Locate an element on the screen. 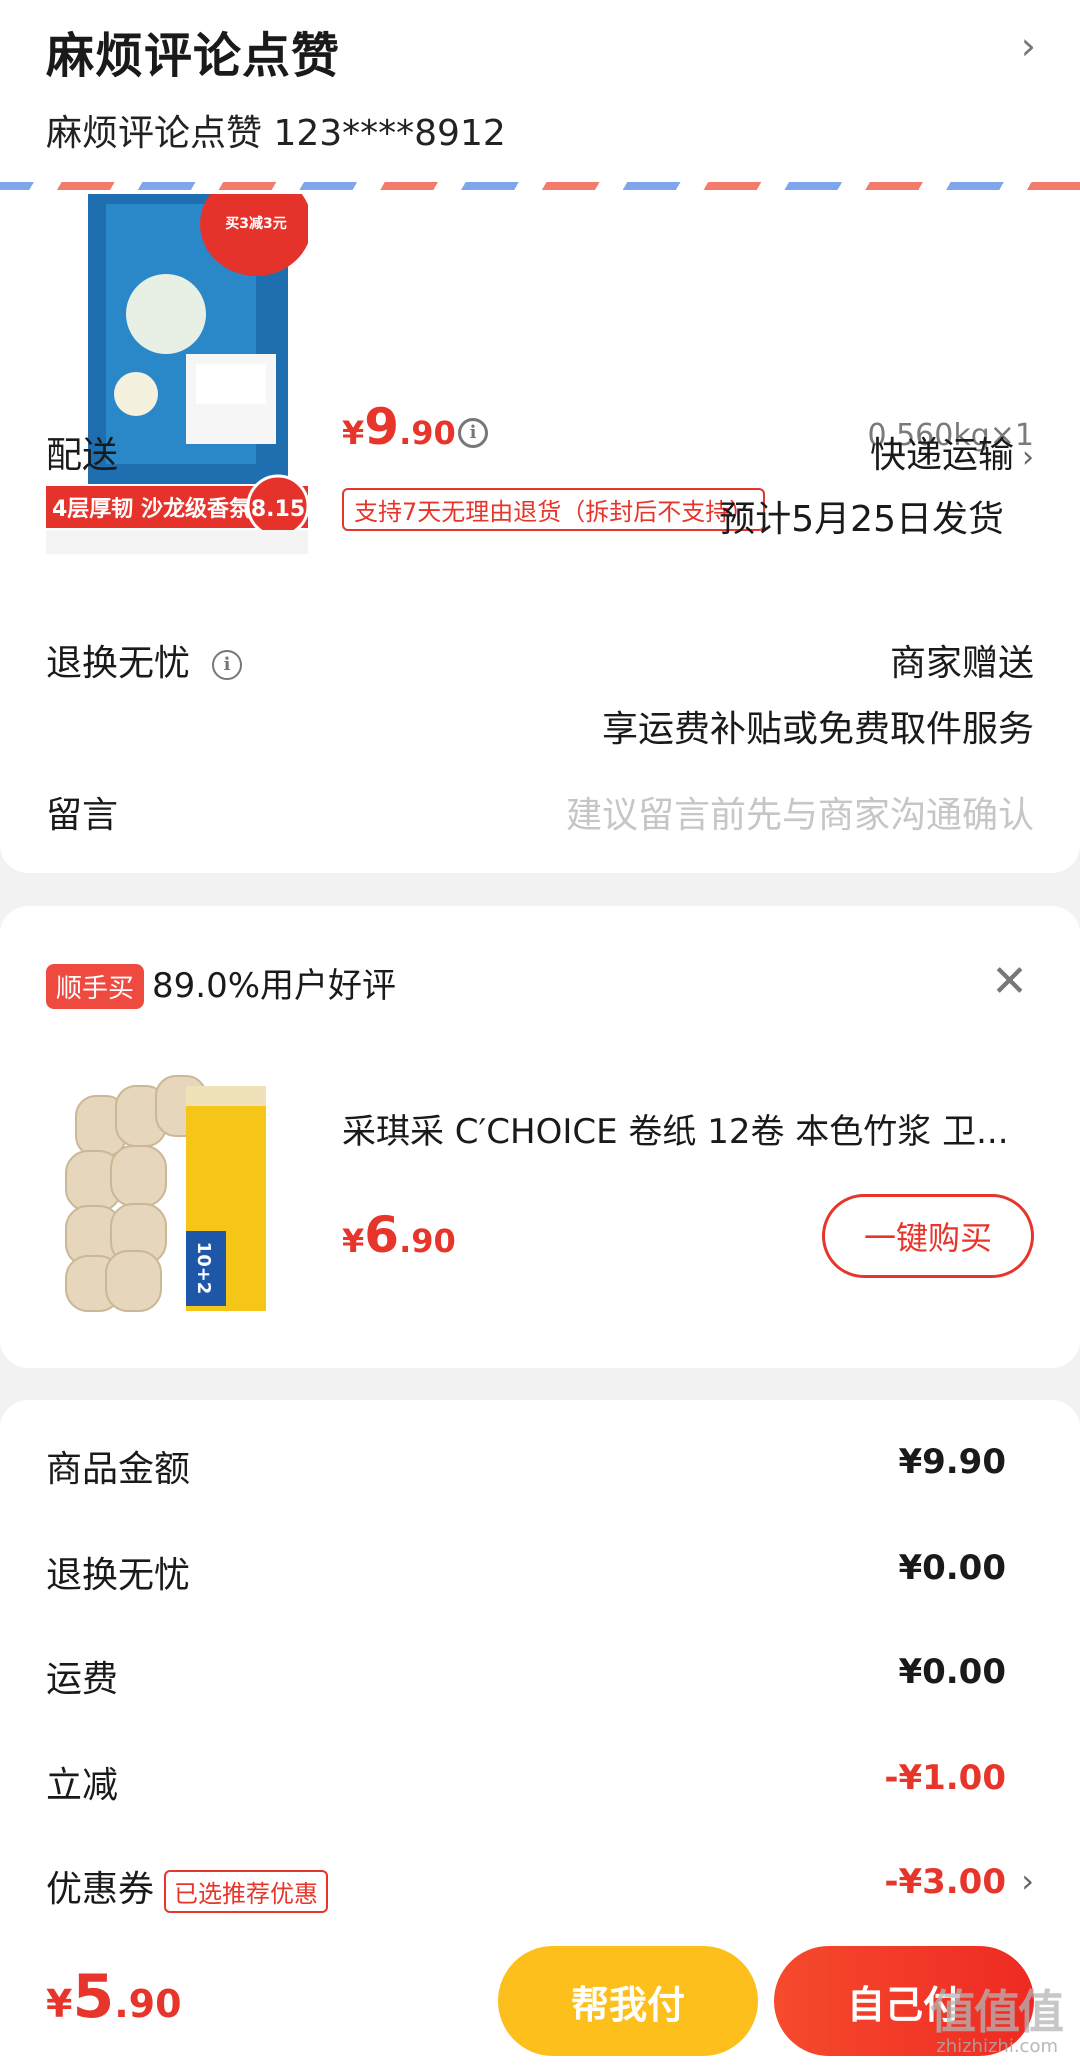 Image resolution: width=1080 pixels, height=2069 pixels. summary-value: ¥9.90 is located at coordinates (952, 1462).